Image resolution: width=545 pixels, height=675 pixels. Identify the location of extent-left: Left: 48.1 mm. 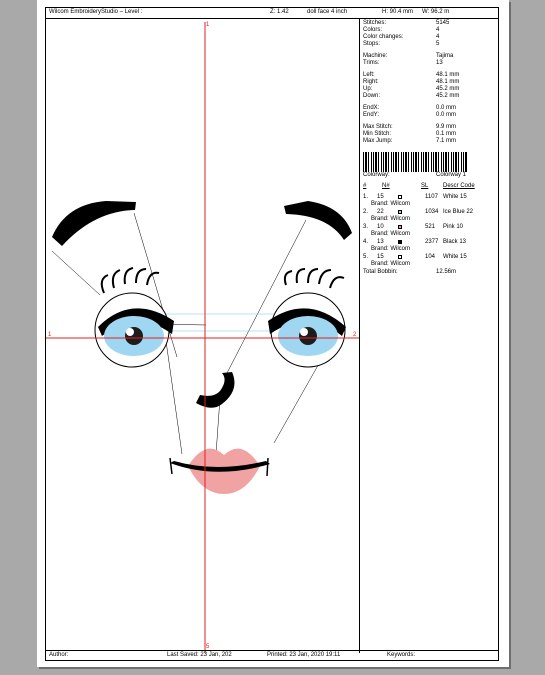
(411, 75).